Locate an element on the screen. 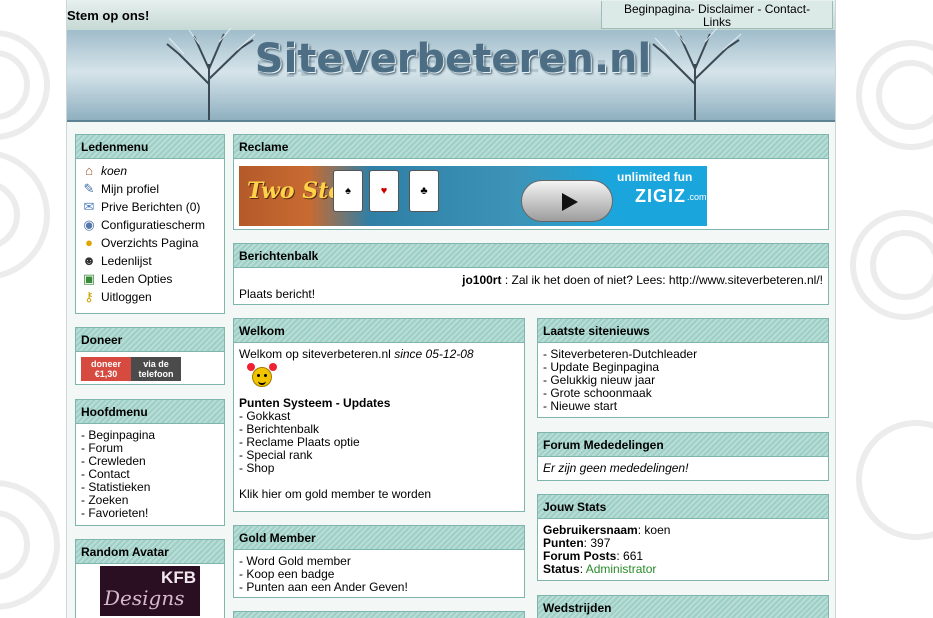  gold-member-item: - Punten aan een Ander Geven! is located at coordinates (379, 587).